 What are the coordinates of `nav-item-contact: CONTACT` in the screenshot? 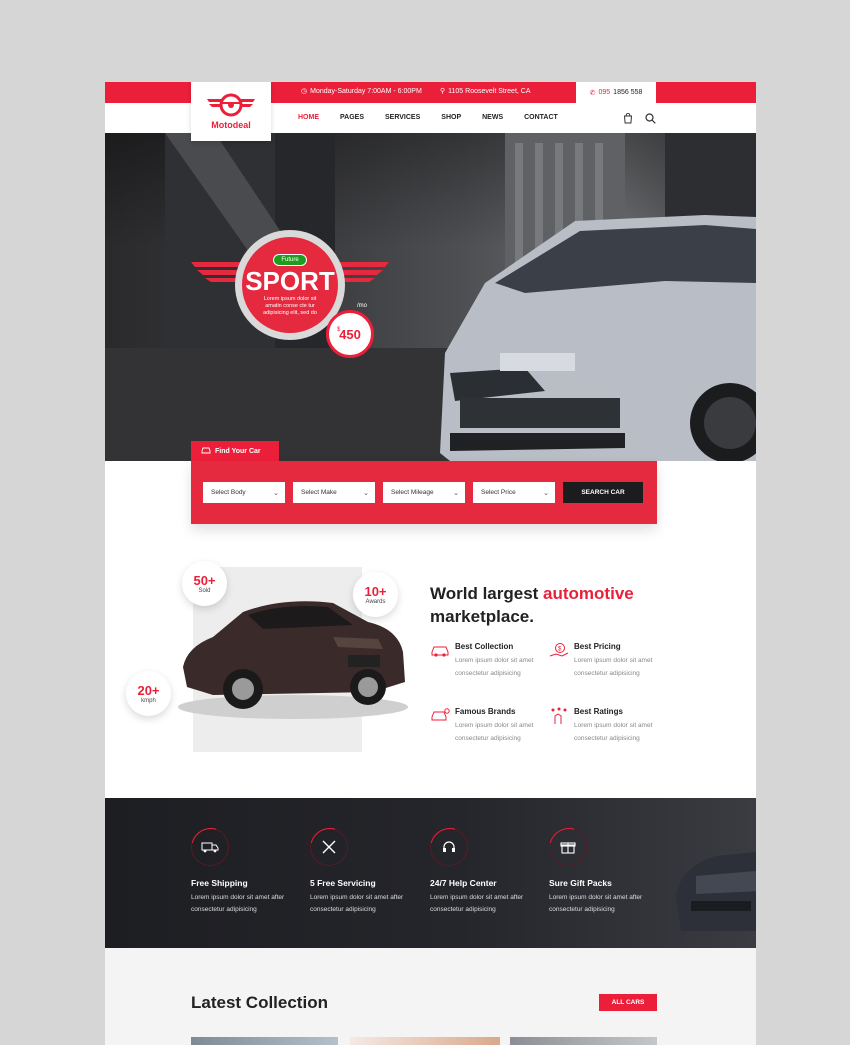 It's located at (541, 117).